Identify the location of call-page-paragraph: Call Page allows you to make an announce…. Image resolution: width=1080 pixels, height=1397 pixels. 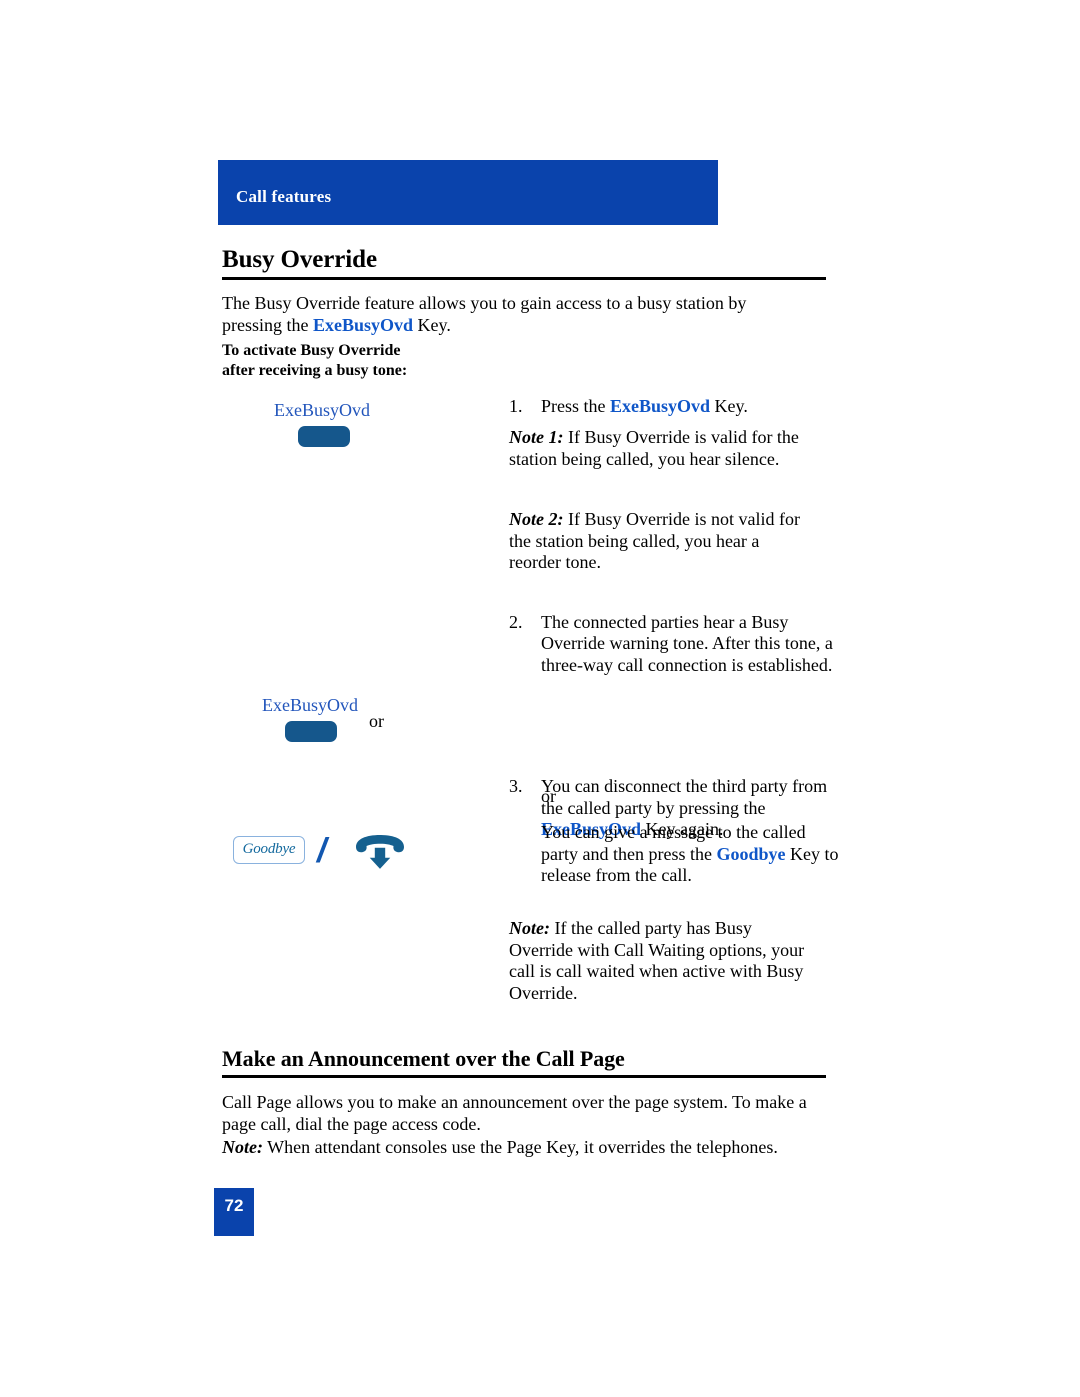
(514, 1113).